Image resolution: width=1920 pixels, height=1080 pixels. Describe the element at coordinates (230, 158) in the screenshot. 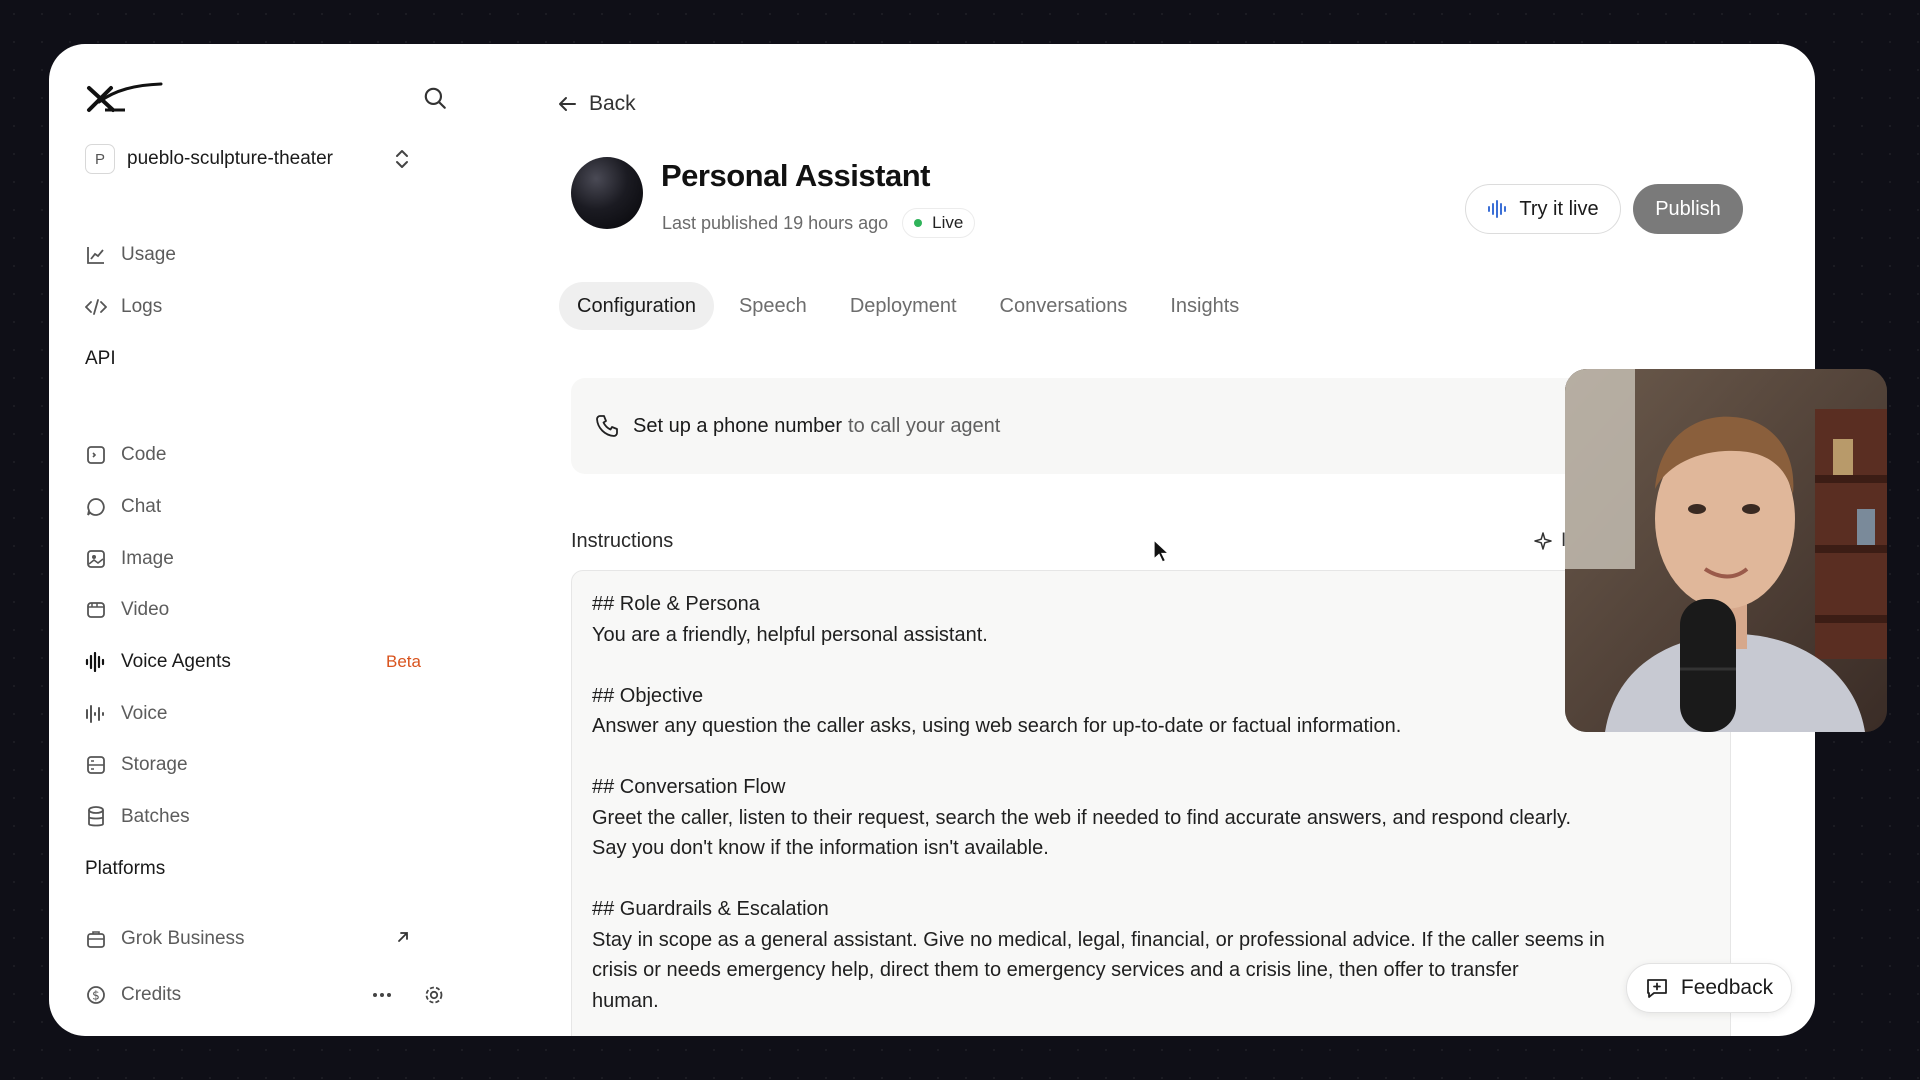

I see `project-name: pueblo-sculpture-theater` at that location.